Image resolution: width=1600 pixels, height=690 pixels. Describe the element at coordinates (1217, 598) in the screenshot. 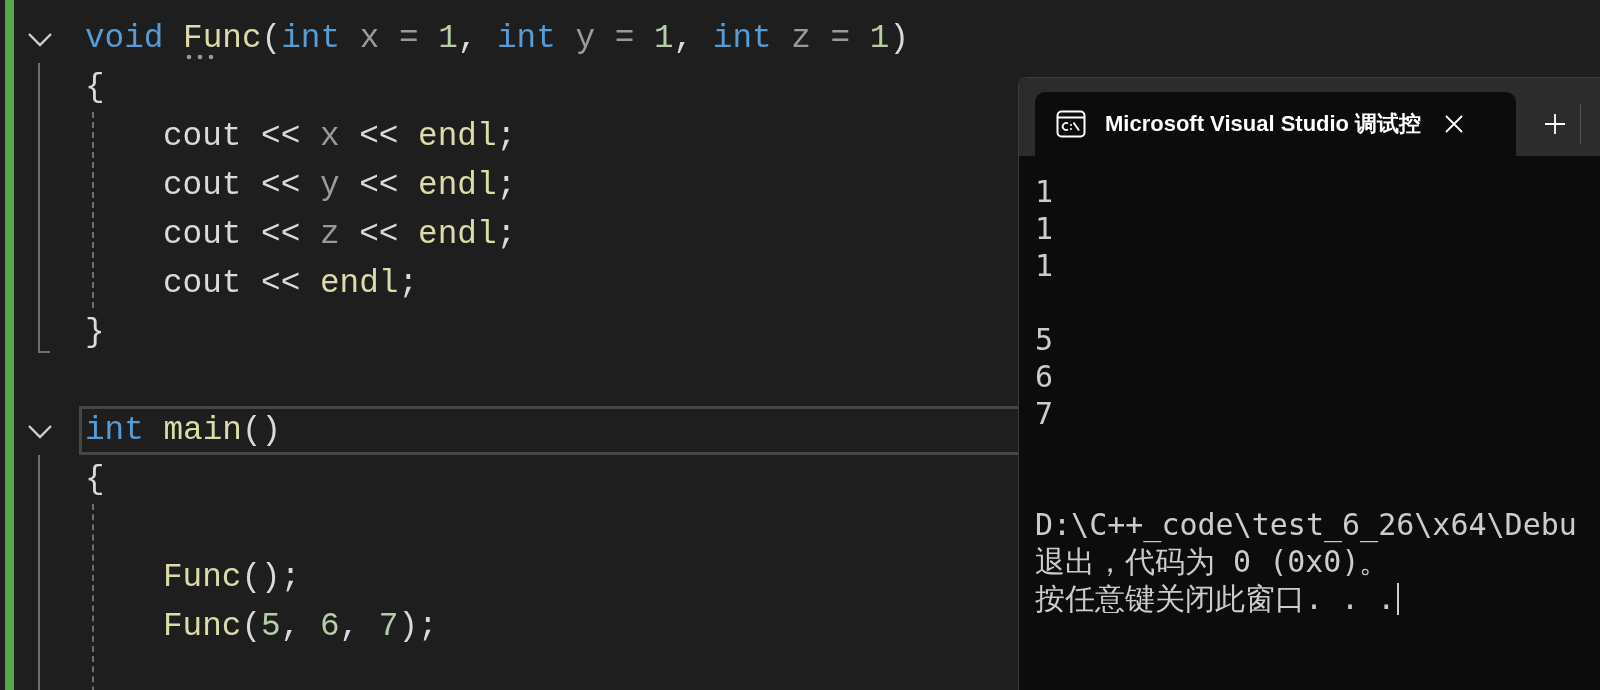

I see `console-line: 按任意键关闭此窗口. . .` at that location.